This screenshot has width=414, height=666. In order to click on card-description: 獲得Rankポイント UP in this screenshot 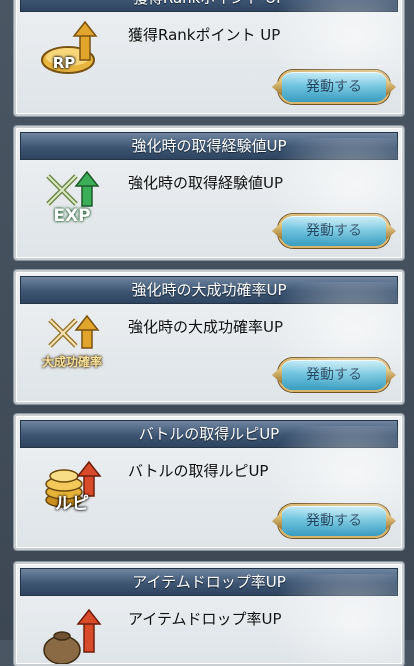, I will do `click(204, 35)`.